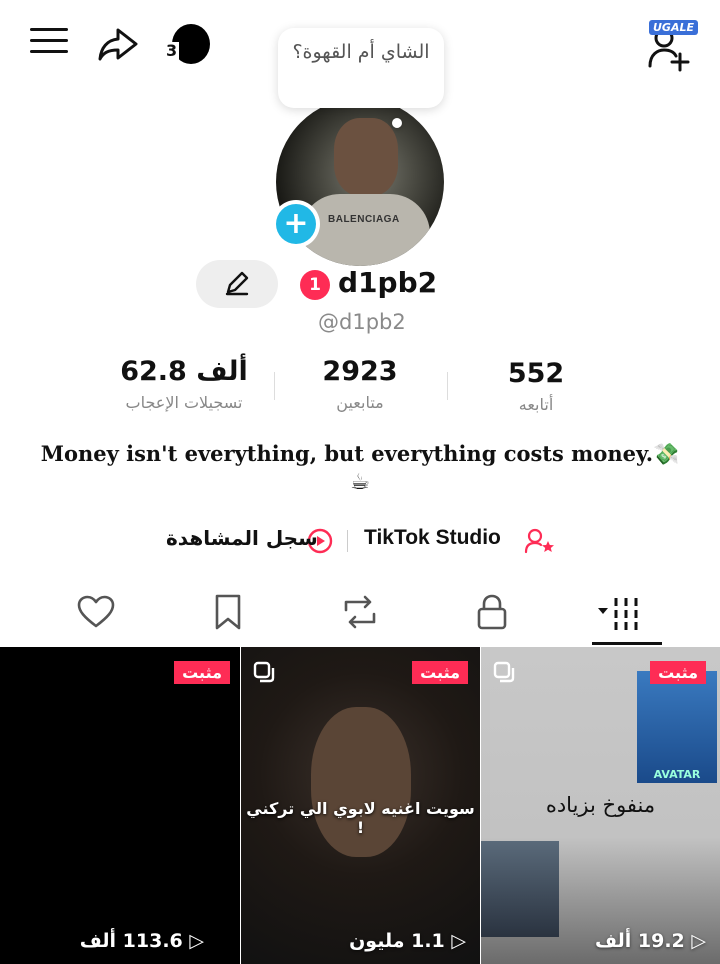  What do you see at coordinates (520, 889) in the screenshot?
I see `movie-poster-thumb` at bounding box center [520, 889].